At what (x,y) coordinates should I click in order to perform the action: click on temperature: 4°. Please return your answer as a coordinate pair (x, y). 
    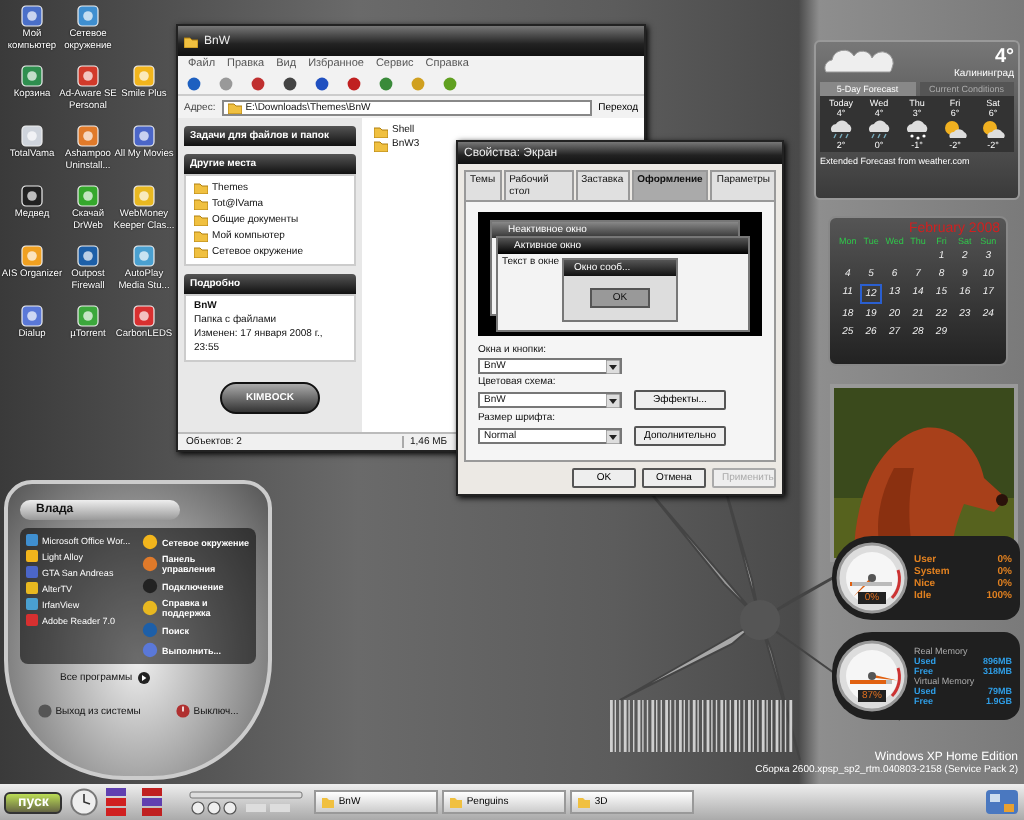
    Looking at the image, I should click on (1003, 57).